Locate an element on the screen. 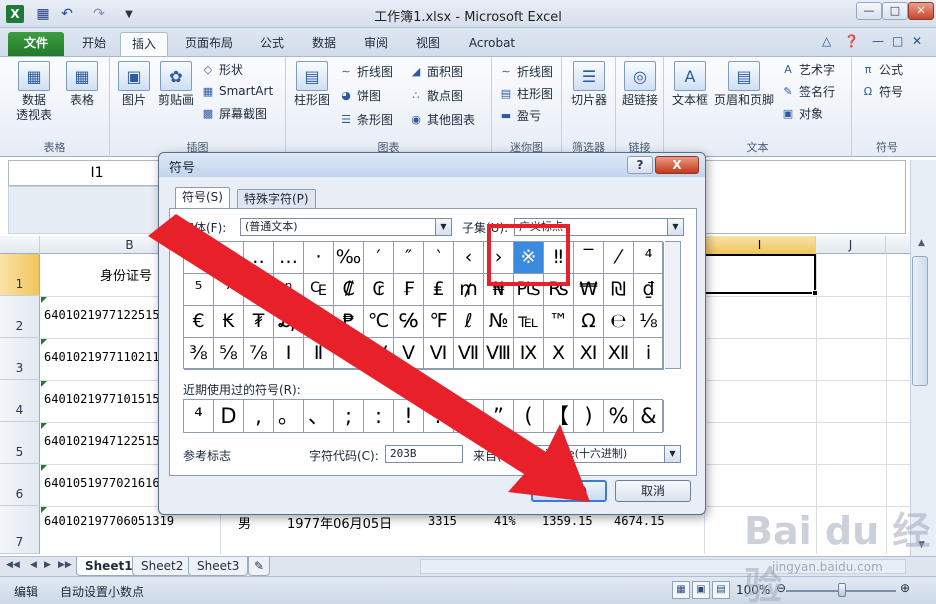 The image size is (936, 604). symbol-cell: ⅝ is located at coordinates (229, 354).